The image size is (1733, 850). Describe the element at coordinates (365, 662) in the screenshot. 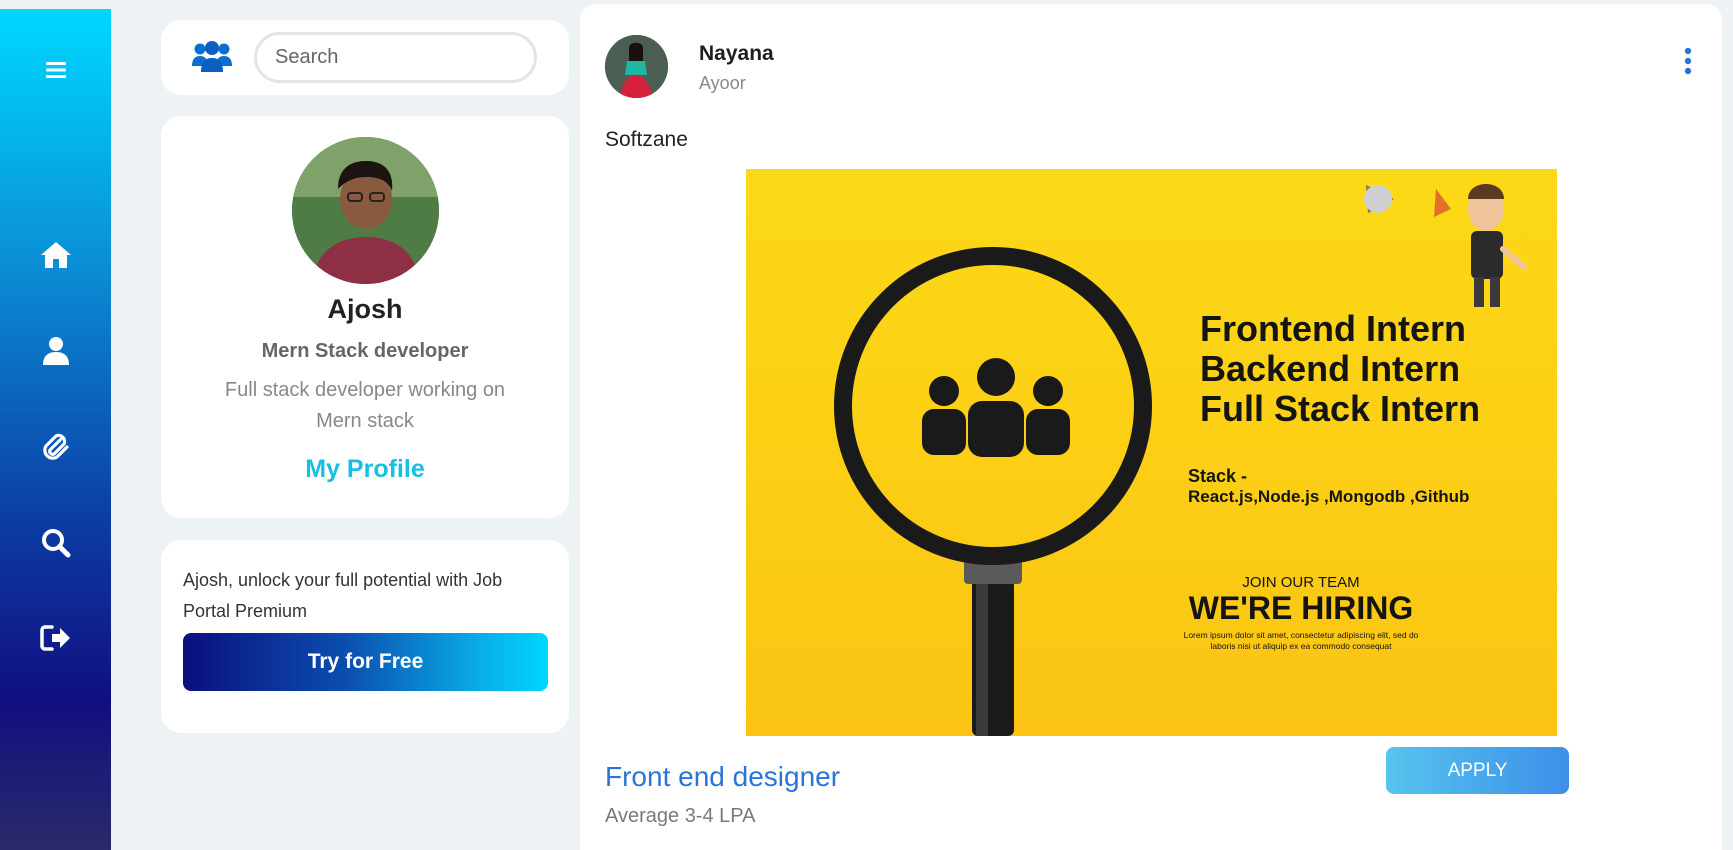

I see `try-for-free-button: Try for Free` at that location.